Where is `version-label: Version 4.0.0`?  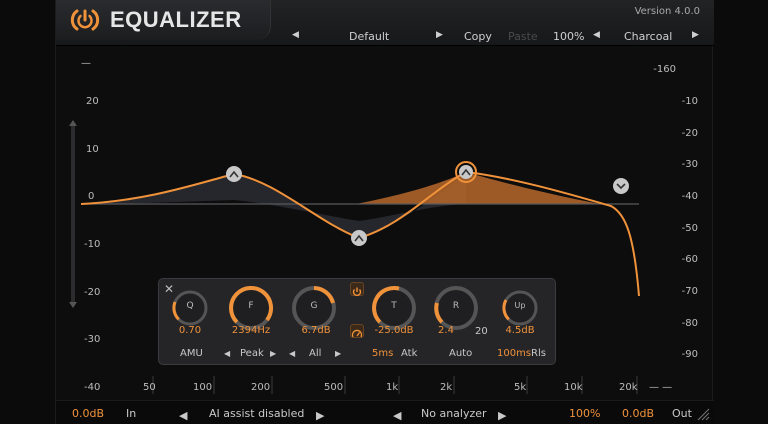 version-label: Version 4.0.0 is located at coordinates (667, 11).